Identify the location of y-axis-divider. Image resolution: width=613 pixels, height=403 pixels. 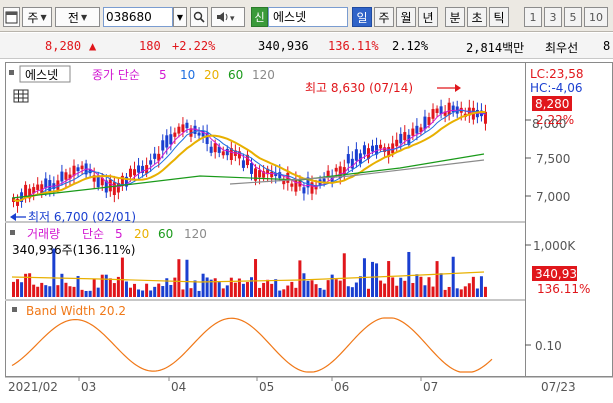
(525, 219).